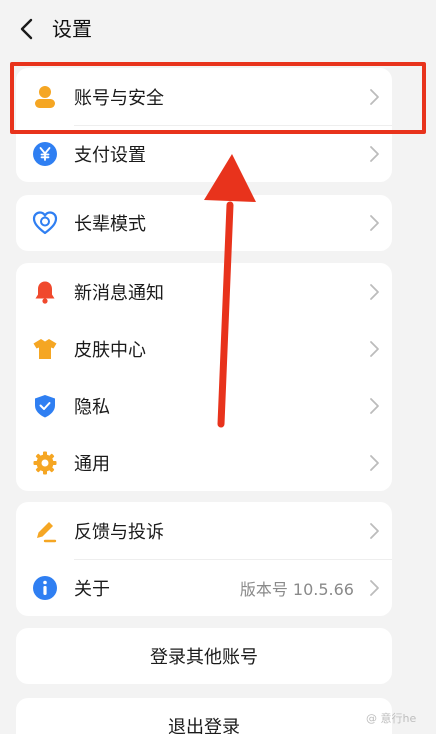 This screenshot has height=734, width=436. What do you see at coordinates (92, 464) in the screenshot?
I see `general-label: 通用` at bounding box center [92, 464].